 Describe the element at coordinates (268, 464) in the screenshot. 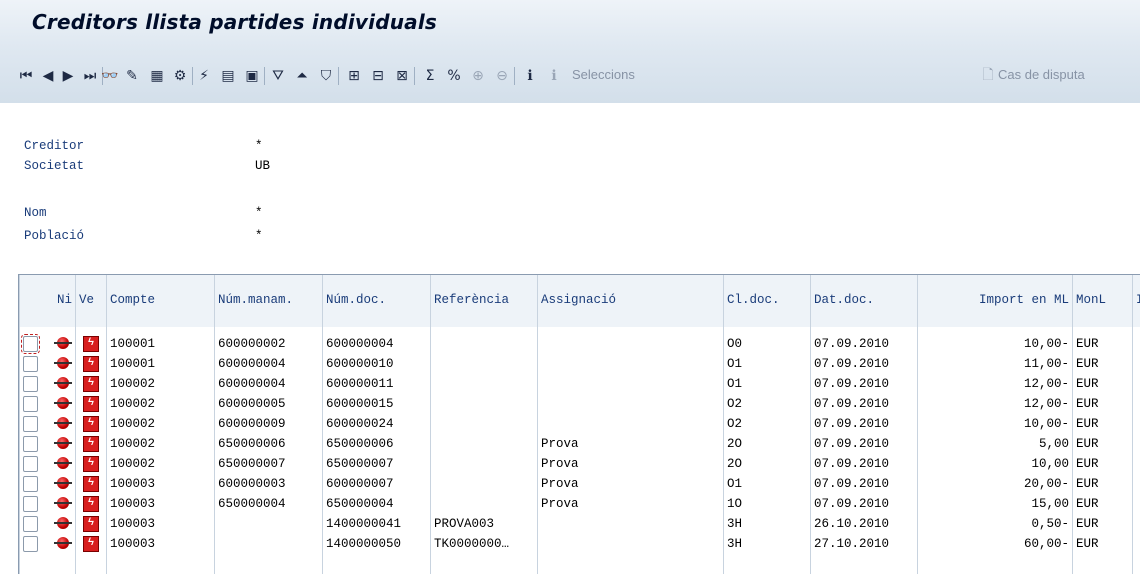

I see `cell-mandate: 650000007` at that location.